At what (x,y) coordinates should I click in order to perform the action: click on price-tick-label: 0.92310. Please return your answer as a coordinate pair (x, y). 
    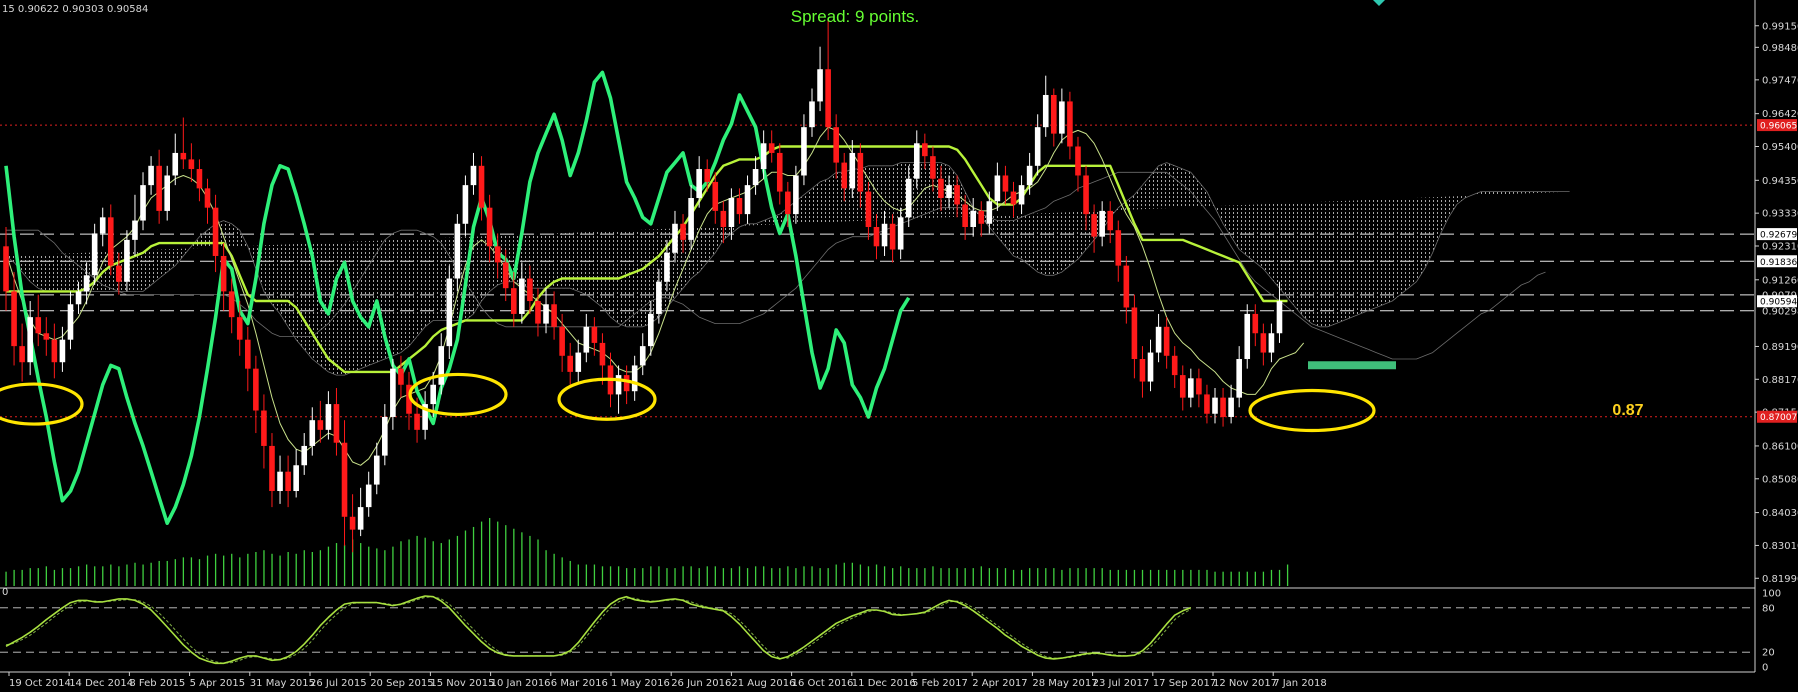
    Looking at the image, I should click on (1780, 246).